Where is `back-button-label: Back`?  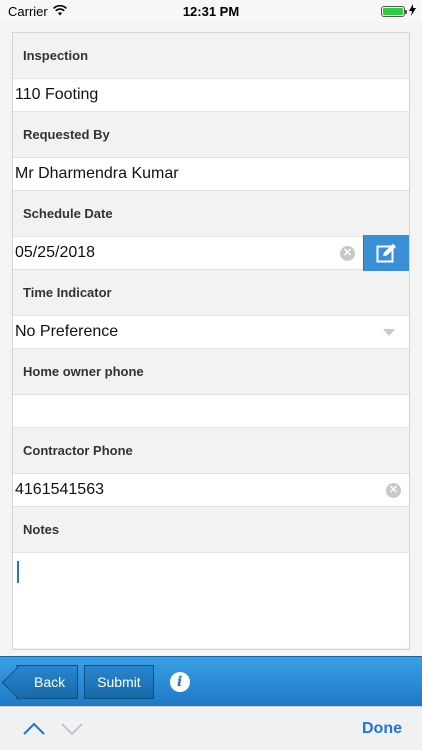
back-button-label: Back is located at coordinates (50, 681).